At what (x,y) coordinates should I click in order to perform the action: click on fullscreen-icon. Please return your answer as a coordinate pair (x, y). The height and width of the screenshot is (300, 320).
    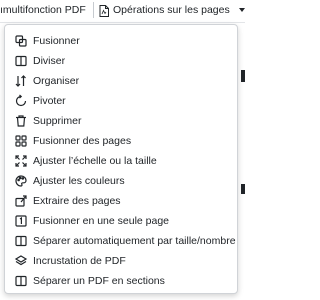
    Looking at the image, I should click on (21, 161).